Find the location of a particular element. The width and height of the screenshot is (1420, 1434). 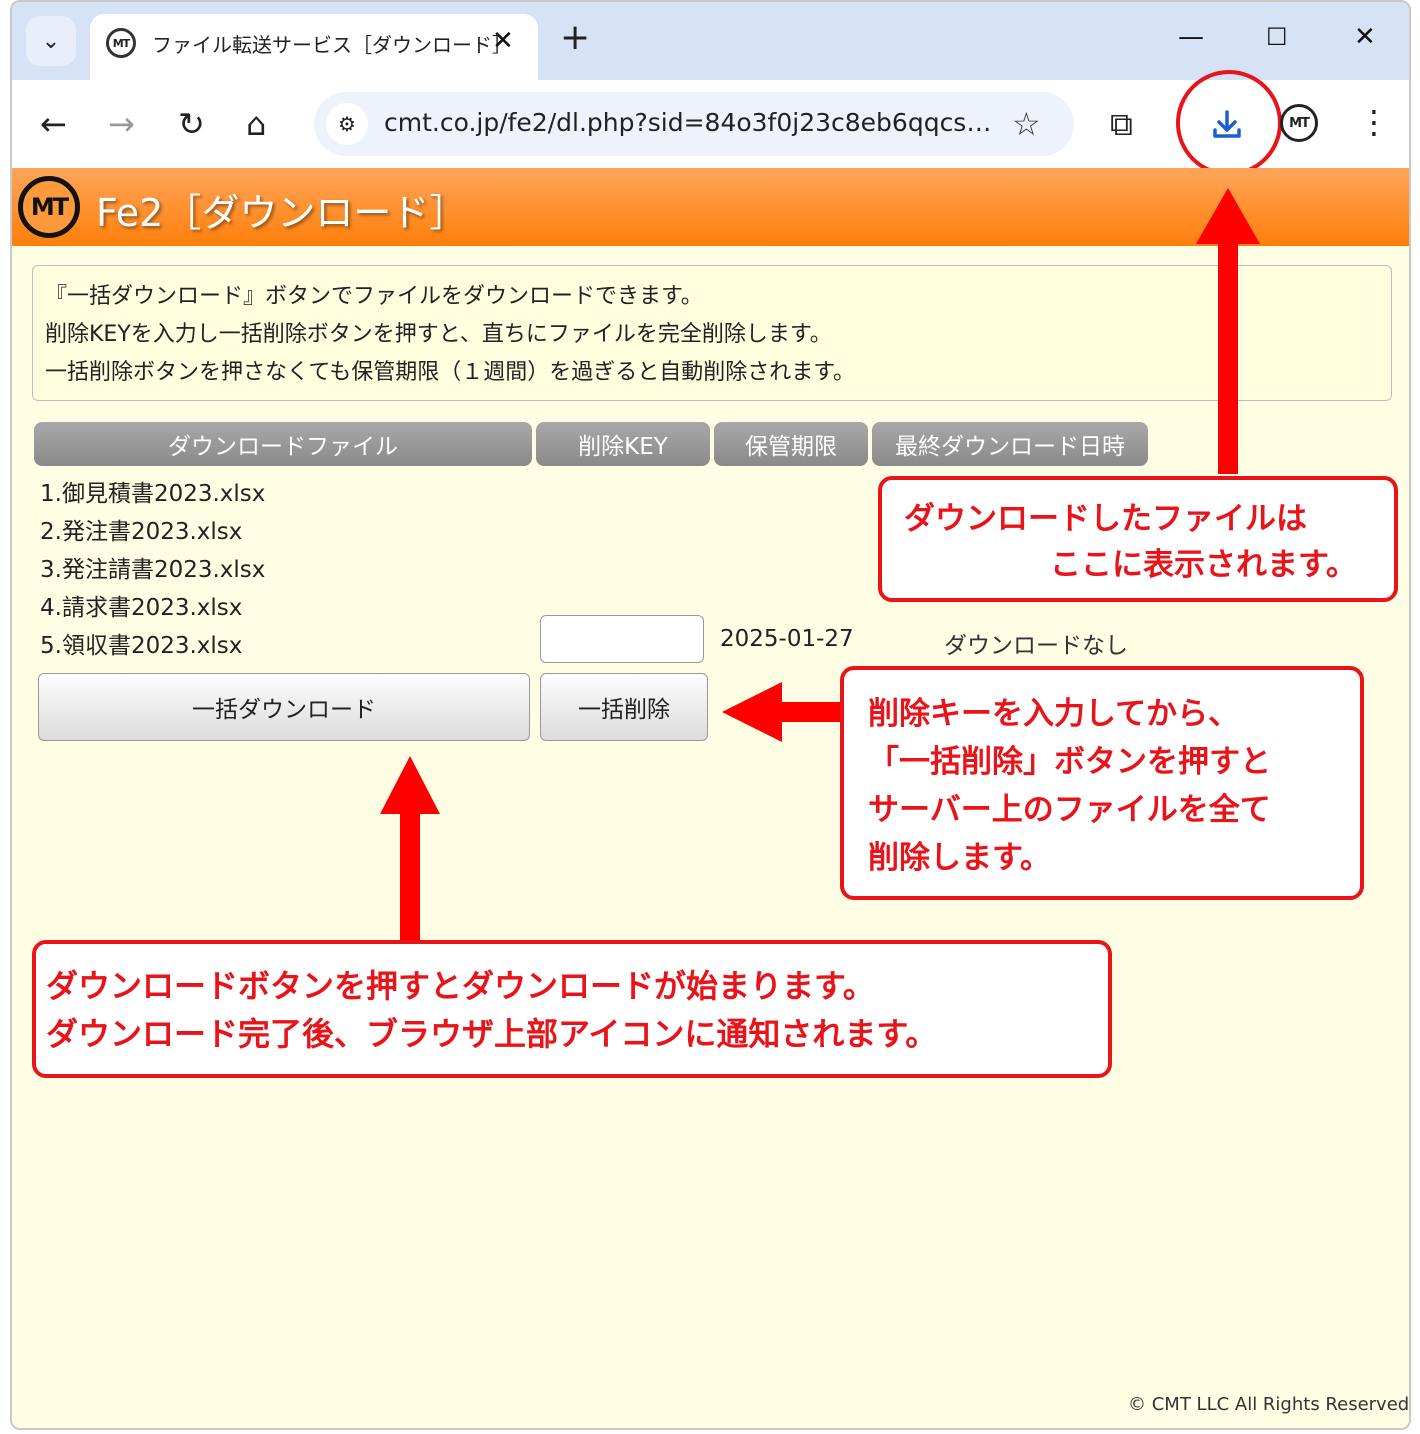

tab-search-button: ⌄ is located at coordinates (51, 41).